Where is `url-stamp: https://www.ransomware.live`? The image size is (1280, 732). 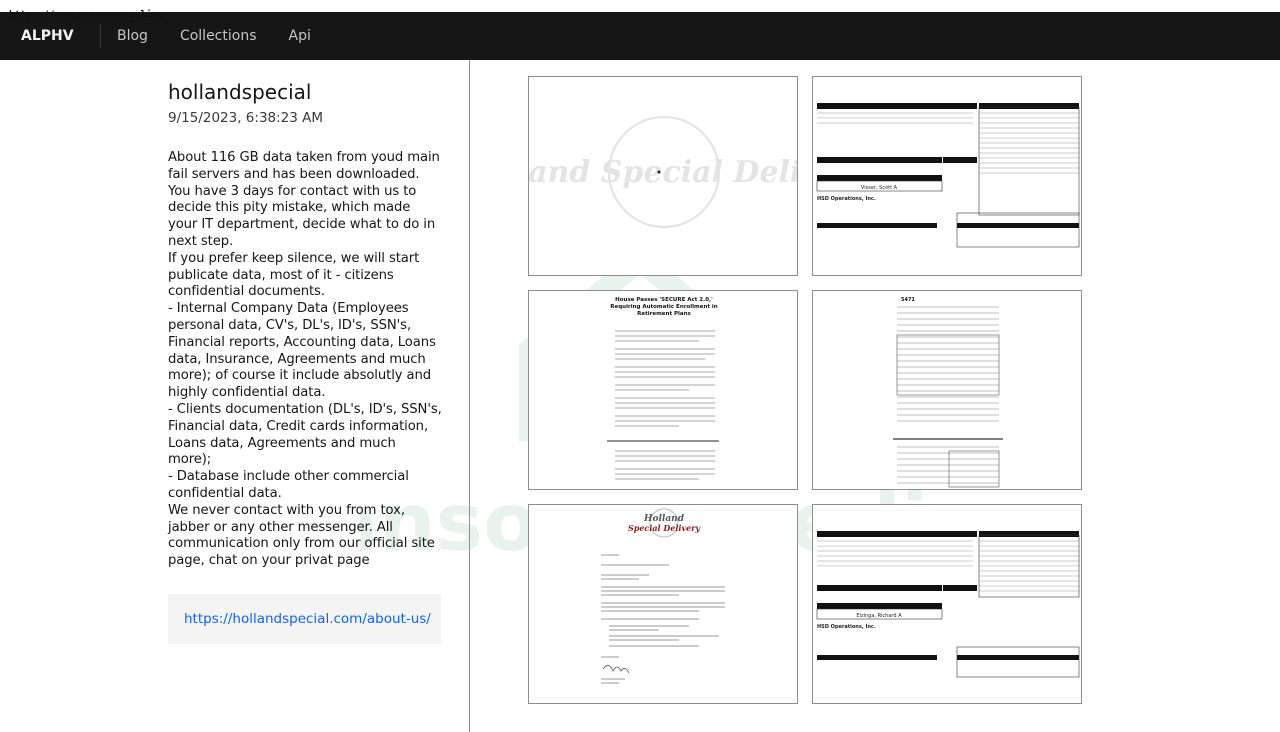 url-stamp: https://www.ransomware.live is located at coordinates (86, 15).